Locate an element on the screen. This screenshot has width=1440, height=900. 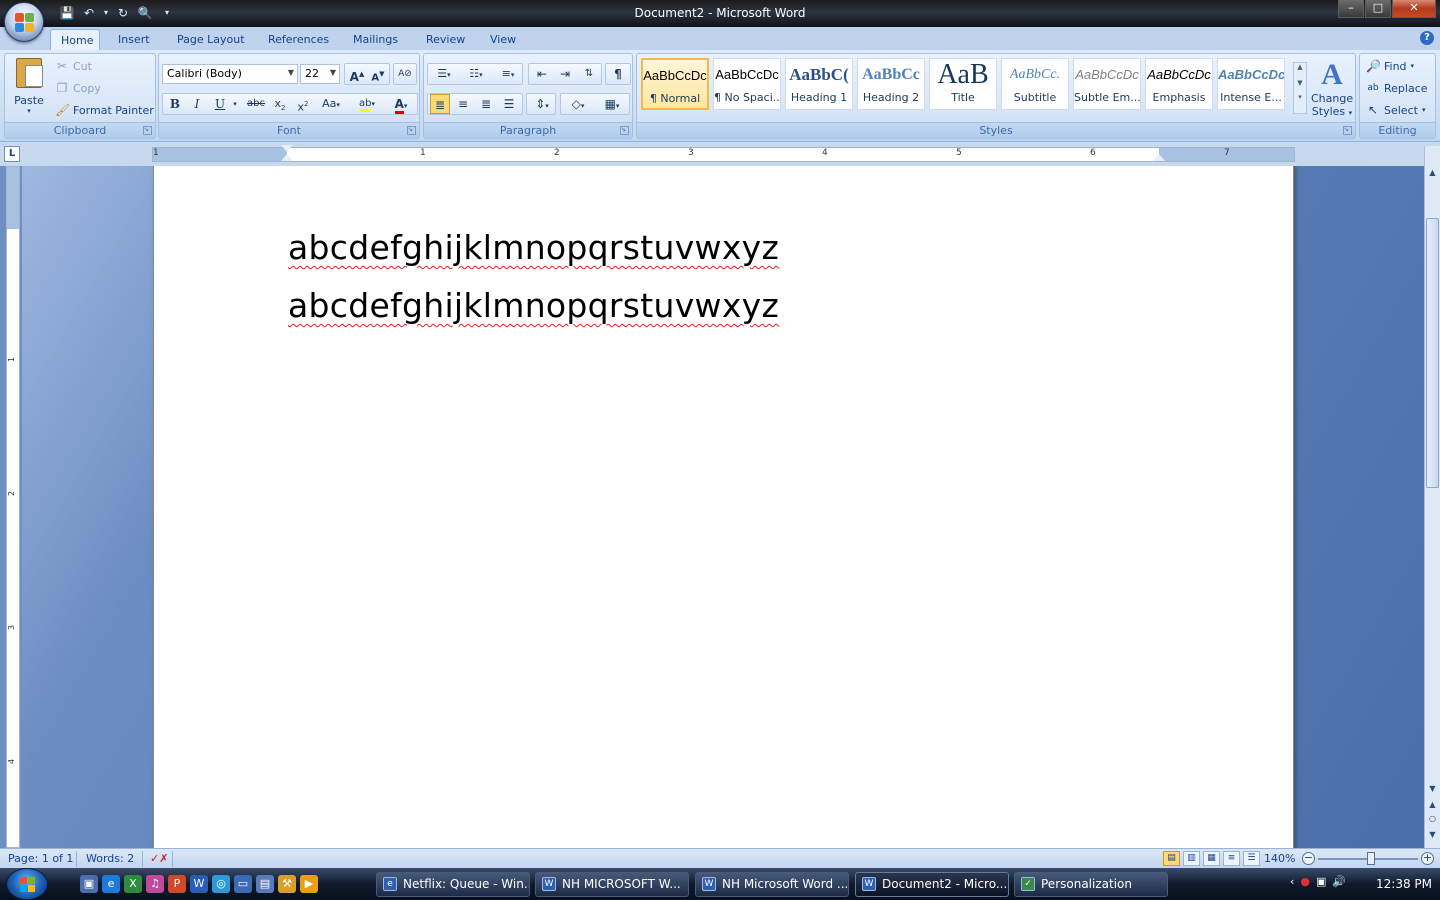
web-layout-icon: ▦ is located at coordinates (1211, 858).